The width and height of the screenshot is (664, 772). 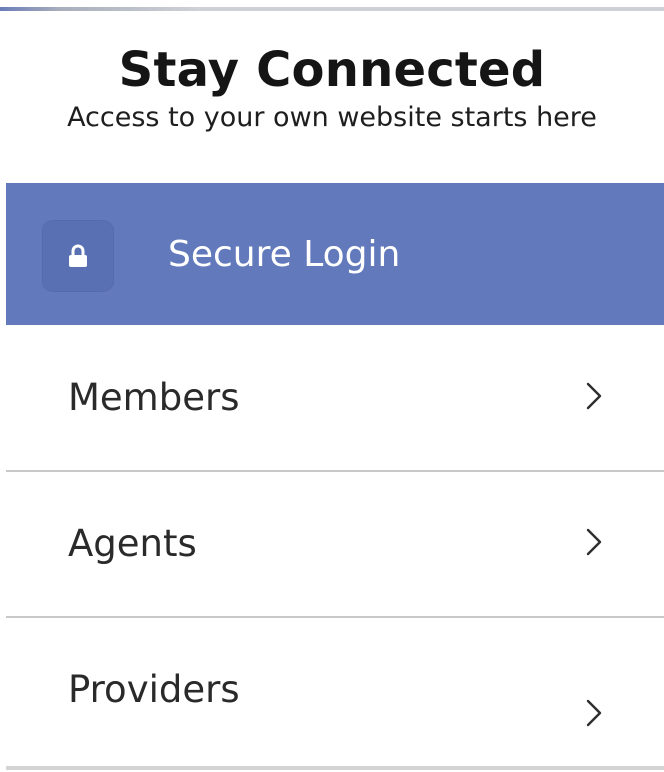 I want to click on page-subtitle: Access to your own website starts here, so click(x=332, y=117).